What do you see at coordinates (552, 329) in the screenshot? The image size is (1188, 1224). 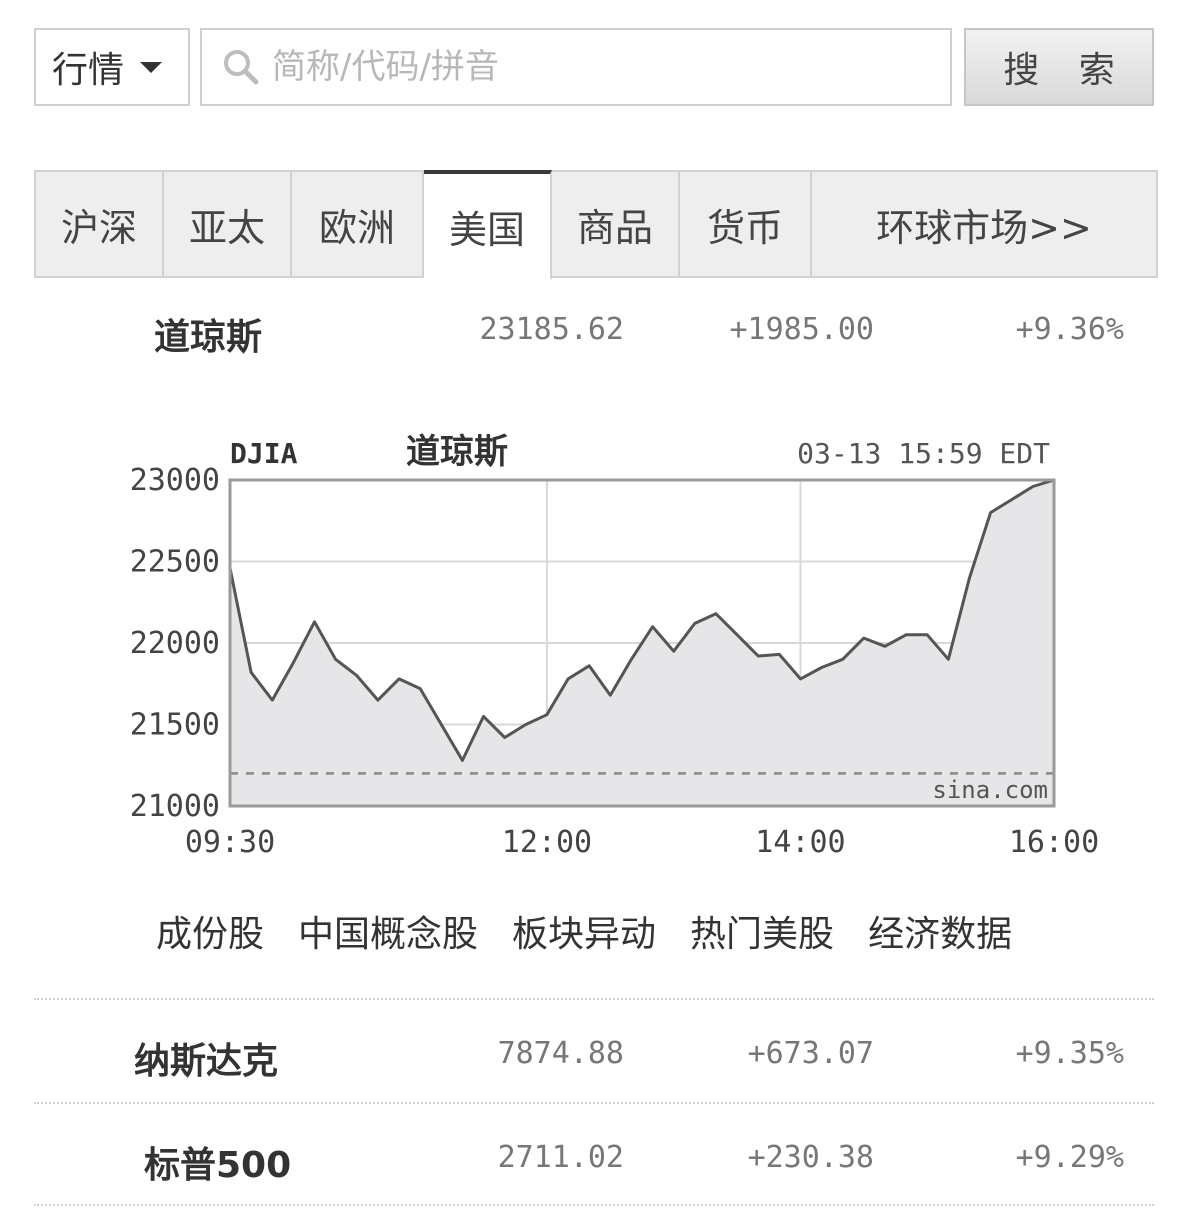 I see `index-price: 23185.62` at bounding box center [552, 329].